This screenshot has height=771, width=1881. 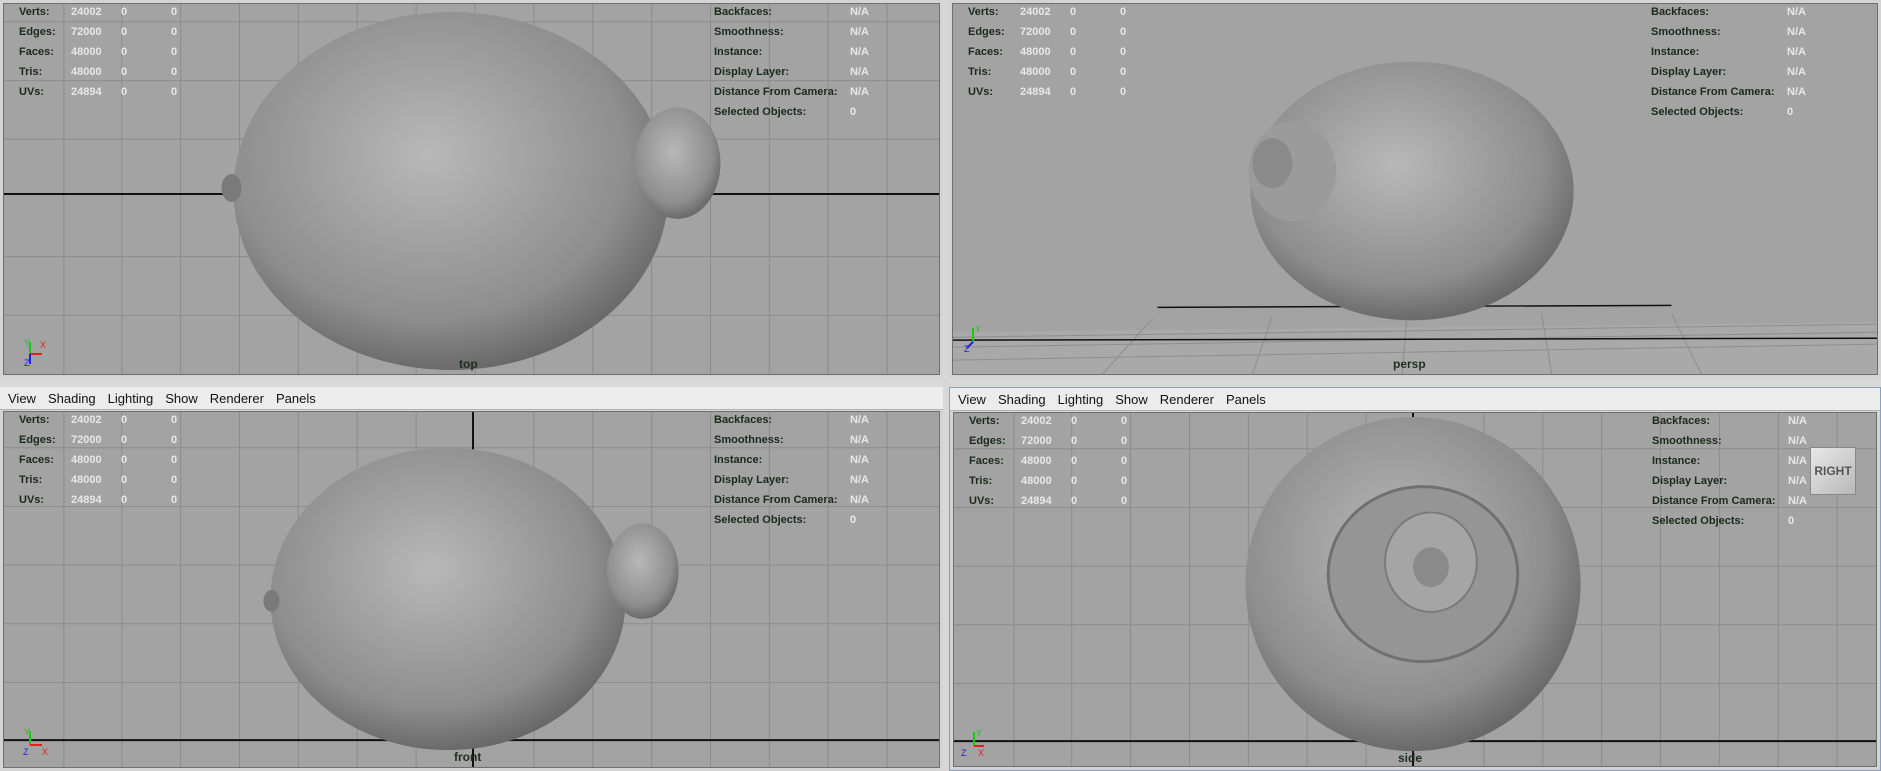 What do you see at coordinates (1060, 422) in the screenshot?
I see `stat-row: Verts: 24002 0 0` at bounding box center [1060, 422].